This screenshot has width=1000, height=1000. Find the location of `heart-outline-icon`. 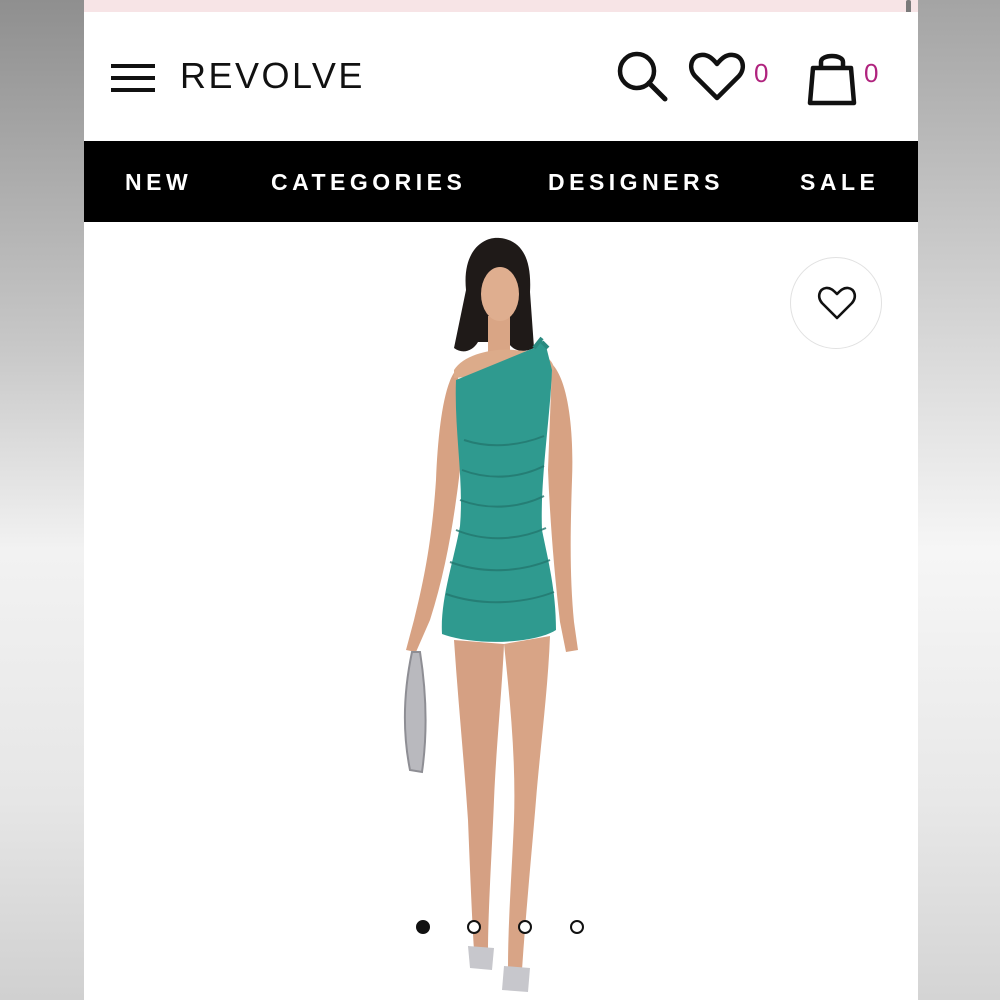

heart-outline-icon is located at coordinates (837, 303).